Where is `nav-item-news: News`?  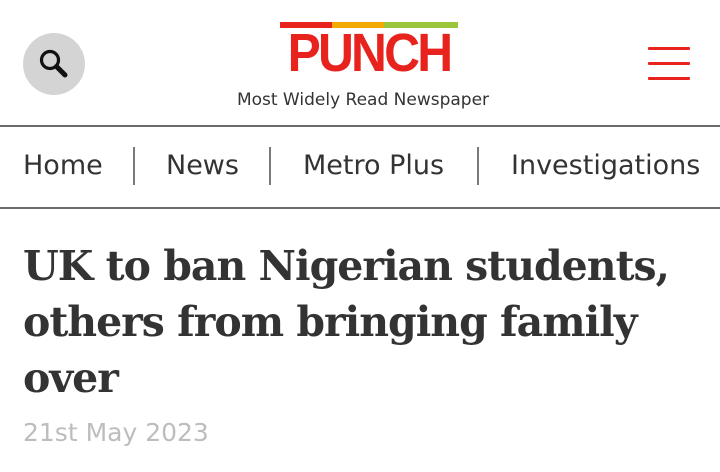 nav-item-news: News is located at coordinates (202, 166).